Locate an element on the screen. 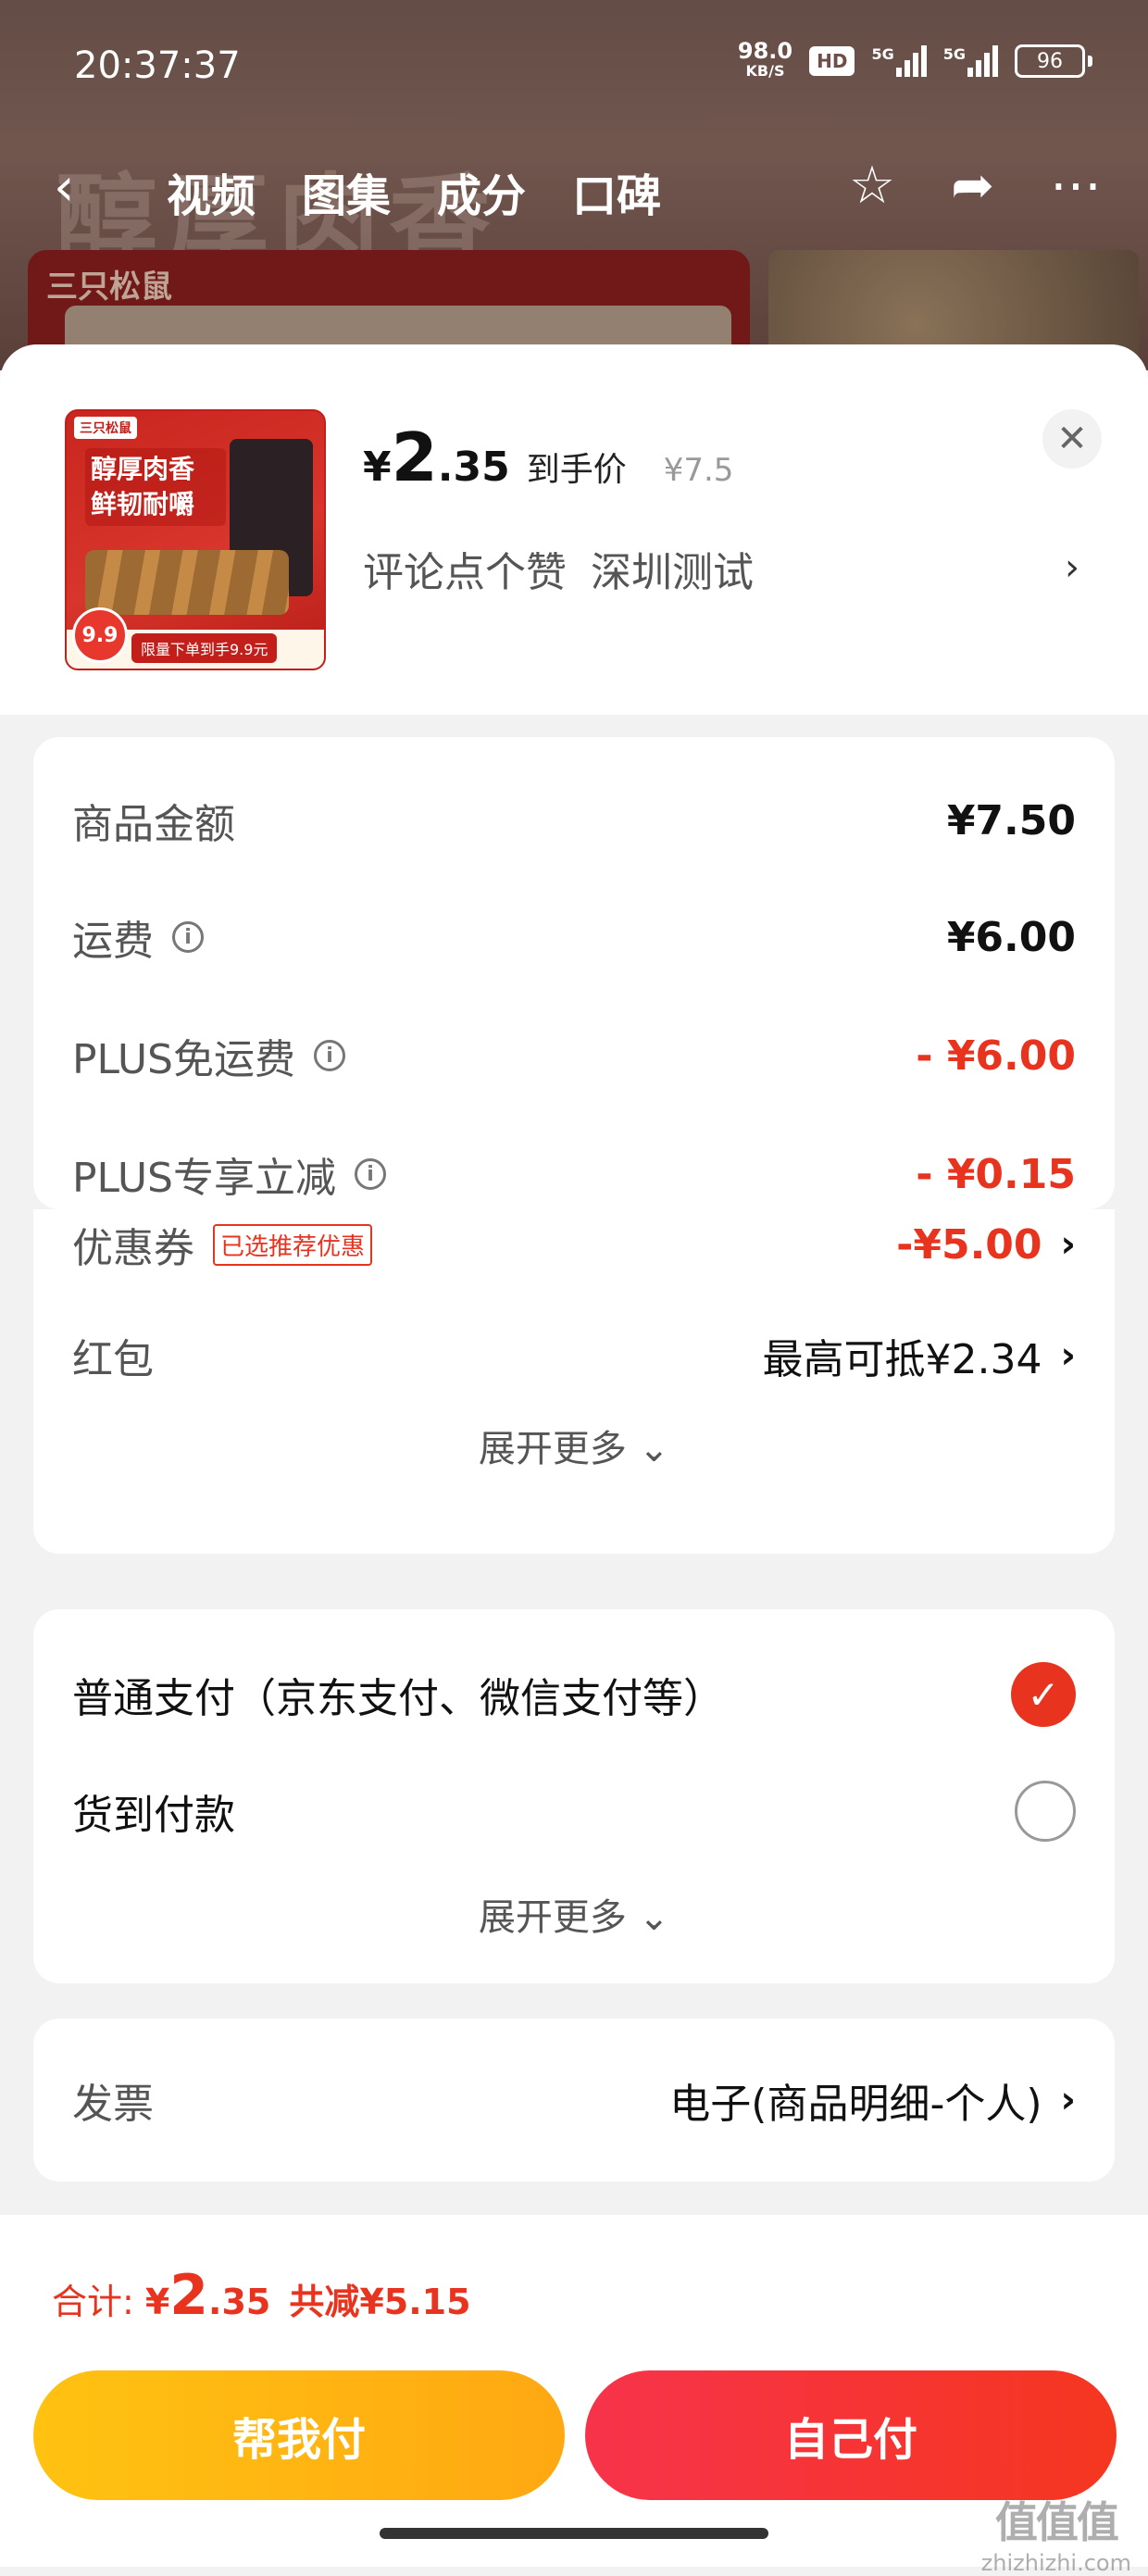  invoice-value-wrap: 电子(商品明细-个人) › is located at coordinates (872, 2100).